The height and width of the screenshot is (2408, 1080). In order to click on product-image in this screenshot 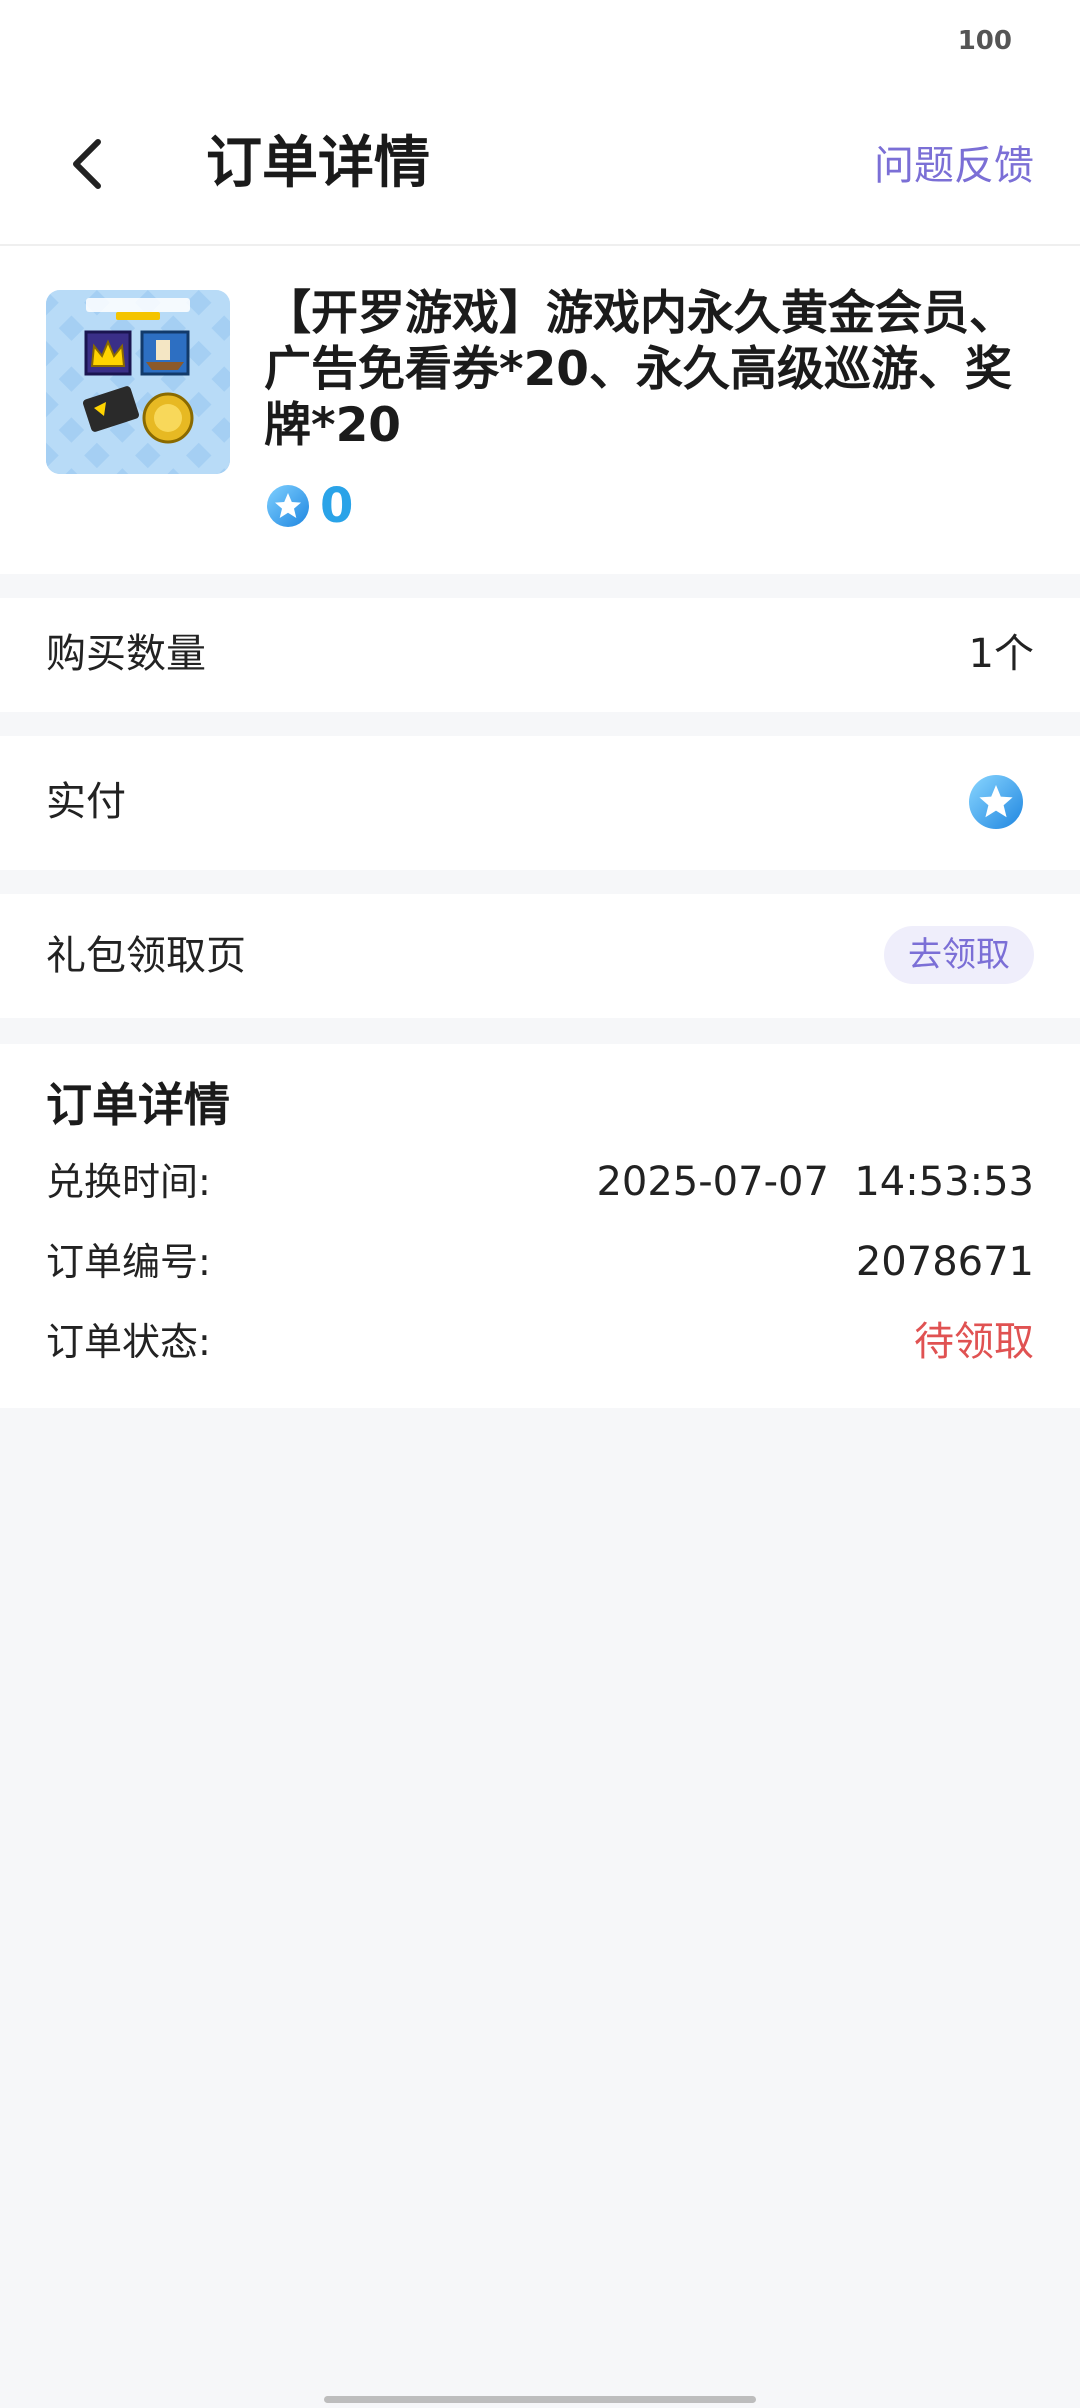, I will do `click(138, 382)`.